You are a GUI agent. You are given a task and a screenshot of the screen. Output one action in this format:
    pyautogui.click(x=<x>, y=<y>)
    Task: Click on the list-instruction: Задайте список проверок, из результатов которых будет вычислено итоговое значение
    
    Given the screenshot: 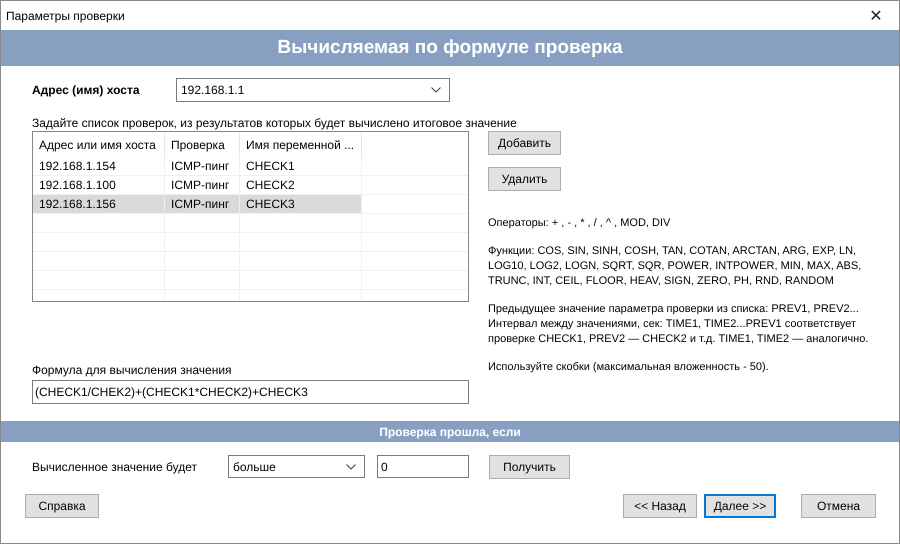 What is the action you would take?
    pyautogui.click(x=275, y=123)
    